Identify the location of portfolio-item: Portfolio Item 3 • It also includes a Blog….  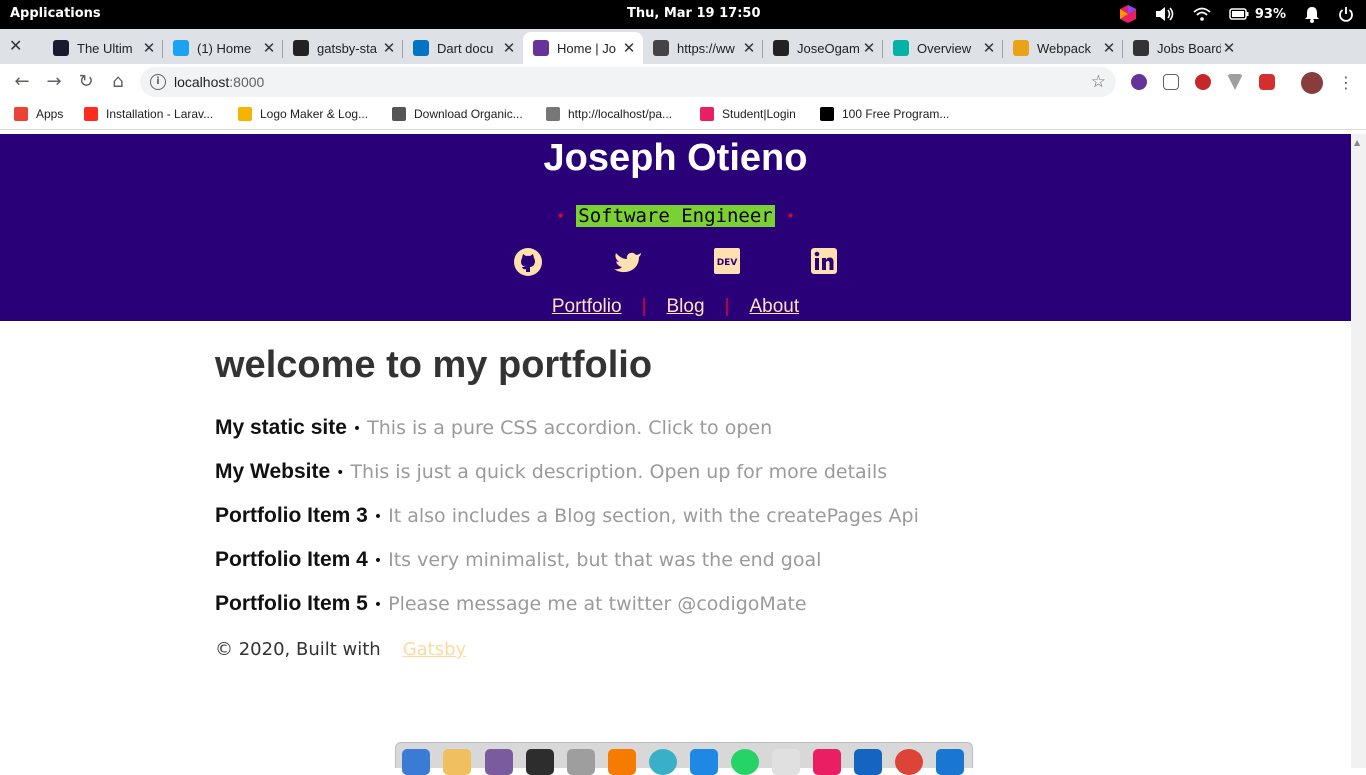
(567, 515).